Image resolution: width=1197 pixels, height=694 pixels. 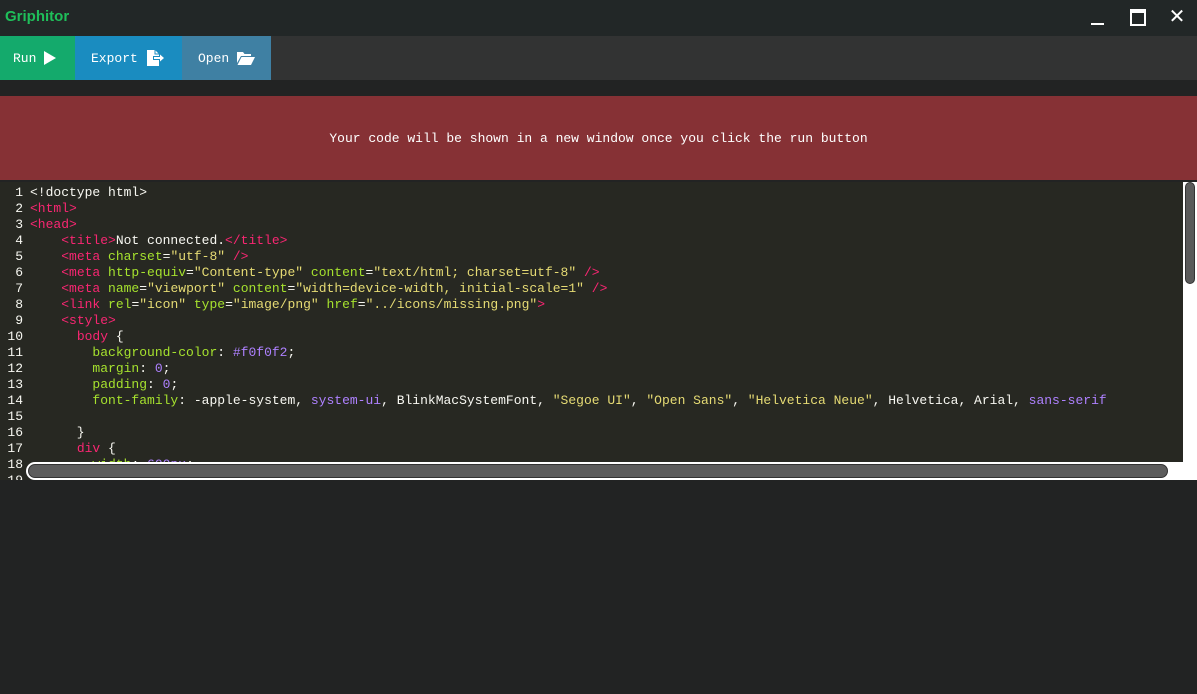 What do you see at coordinates (810, 400) in the screenshot?
I see `code-token: "Helvetica Neue"` at bounding box center [810, 400].